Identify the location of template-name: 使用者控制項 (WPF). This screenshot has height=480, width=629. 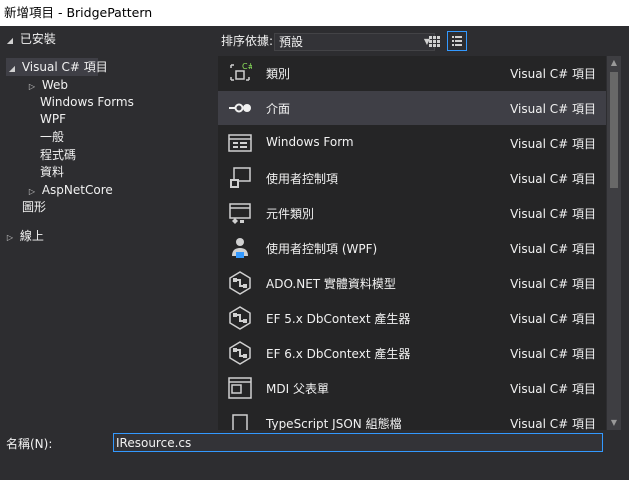
(322, 249).